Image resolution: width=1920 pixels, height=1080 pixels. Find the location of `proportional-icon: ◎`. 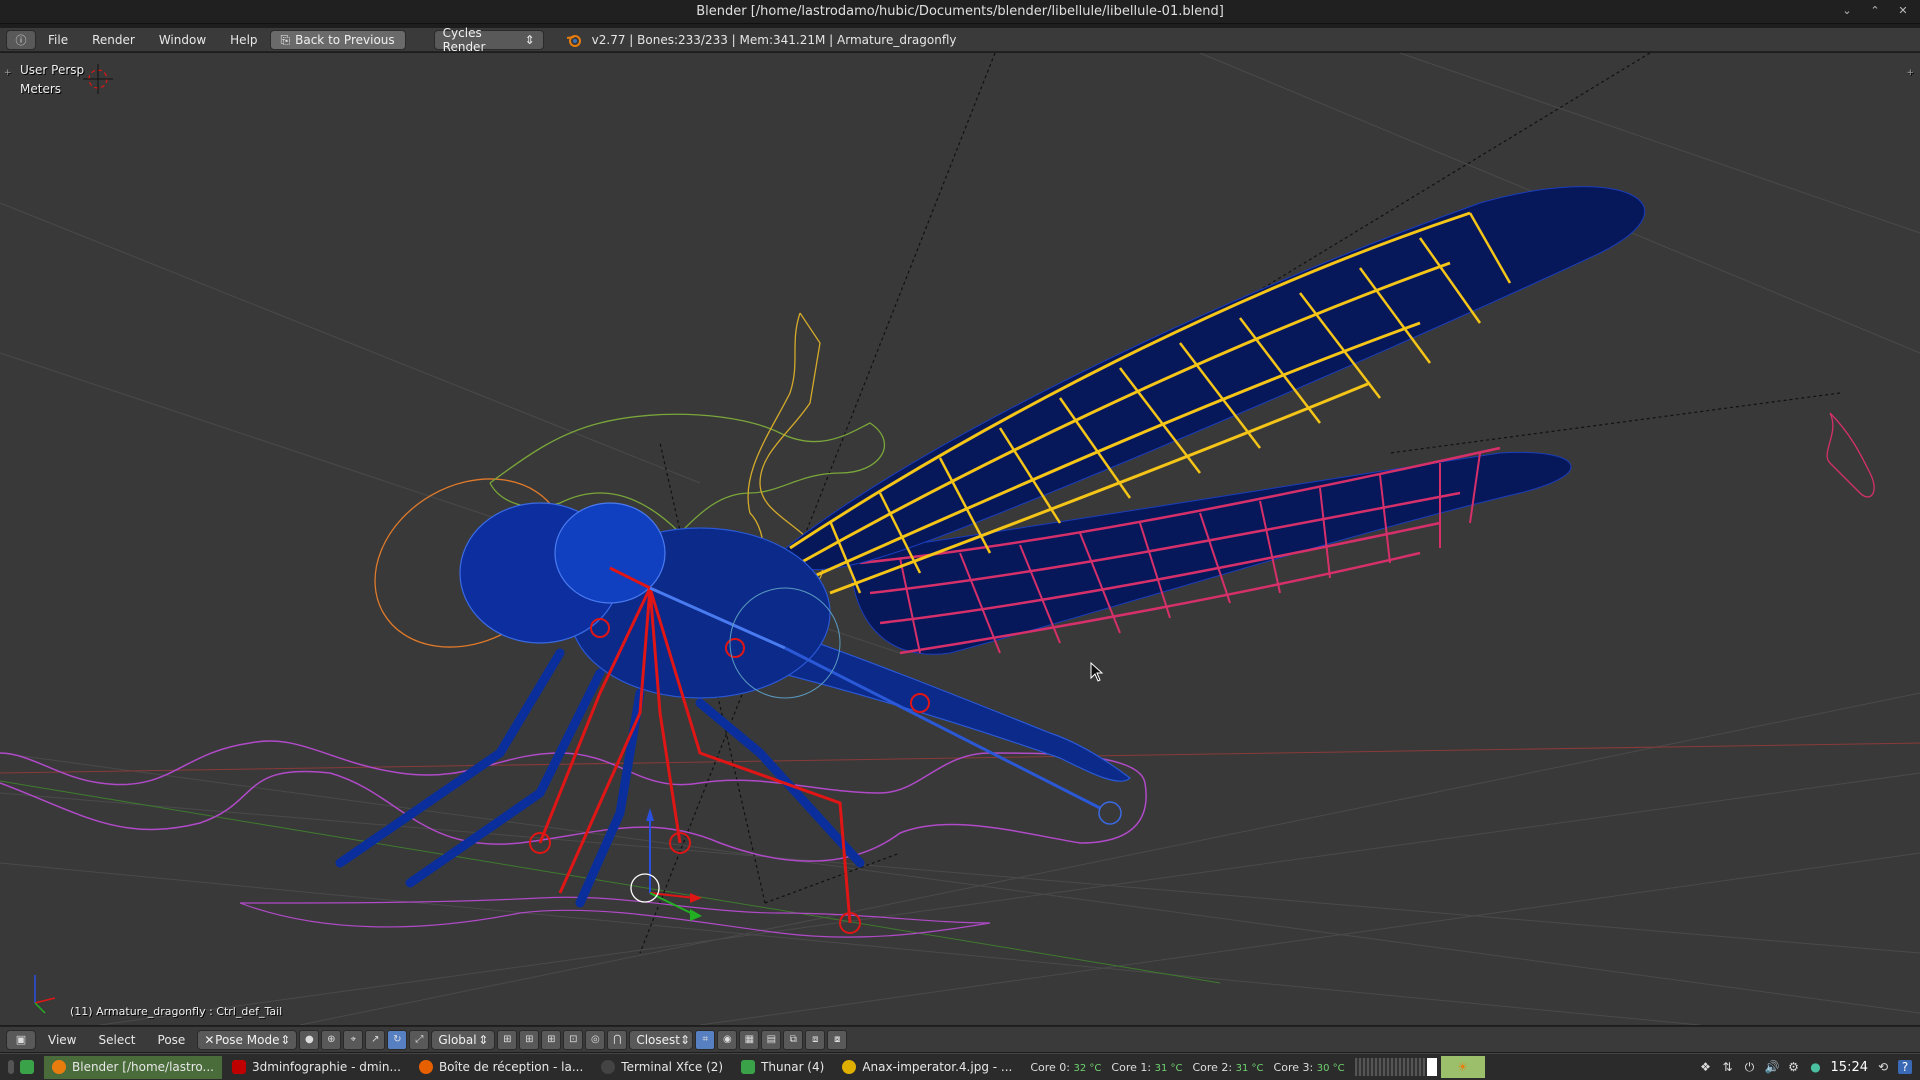

proportional-icon: ◎ is located at coordinates (595, 1039).